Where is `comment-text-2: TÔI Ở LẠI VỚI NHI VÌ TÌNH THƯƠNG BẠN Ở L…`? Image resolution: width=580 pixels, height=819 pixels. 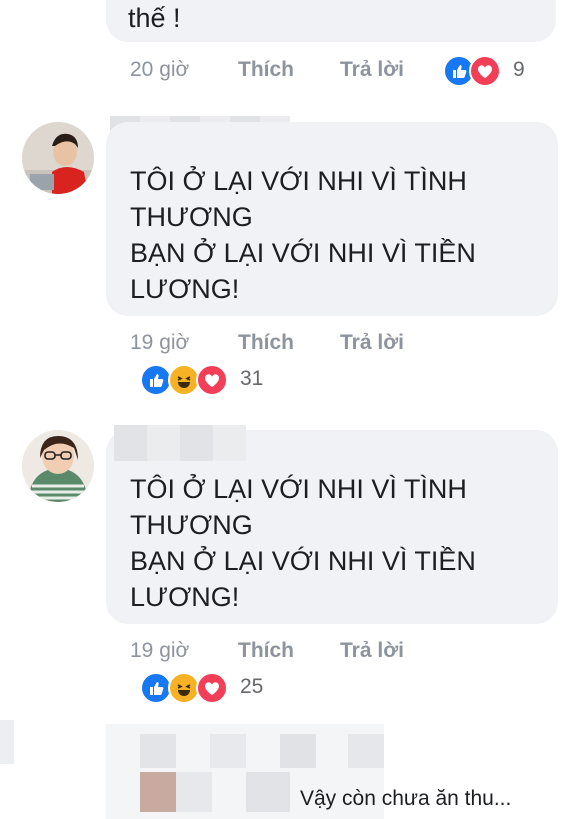
comment-text-2: TÔI Ở LẠI VỚI NHI VÌ TÌNH THƯƠNG BẠN Ở L… is located at coordinates (303, 235).